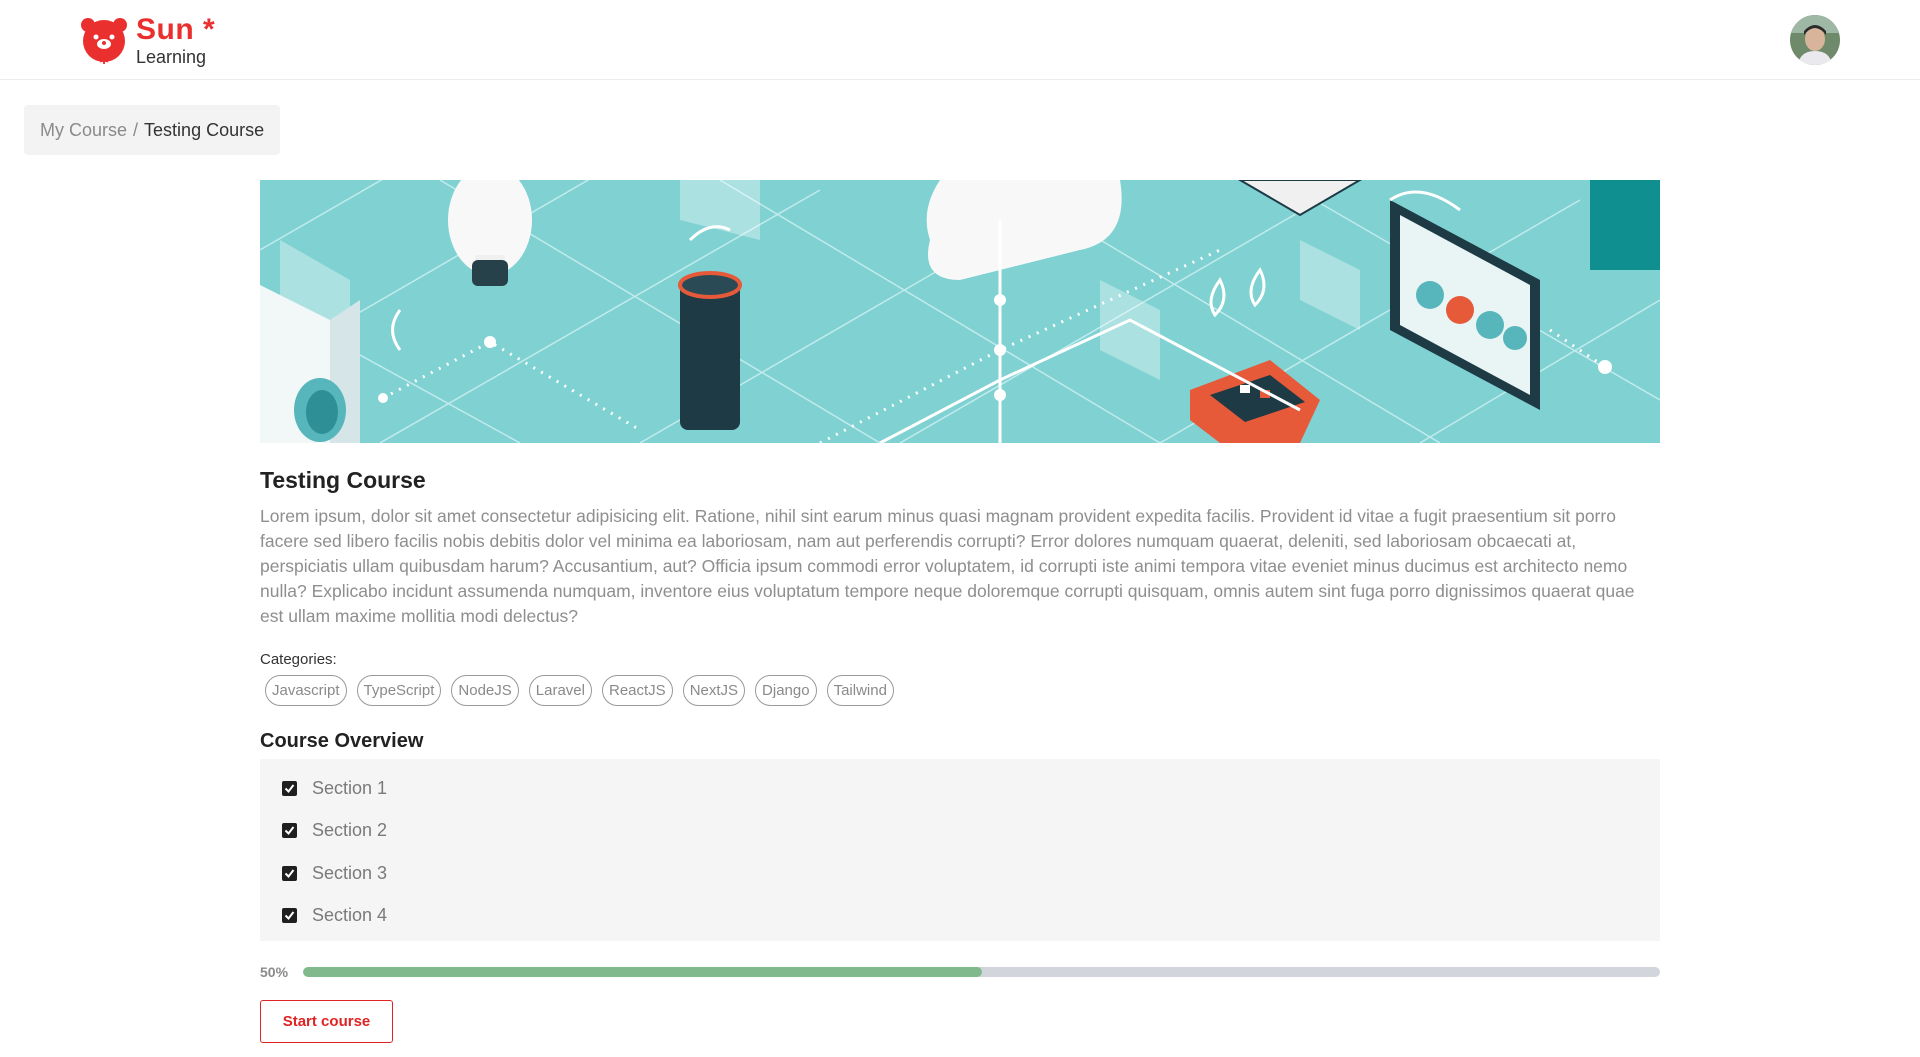  Describe the element at coordinates (298, 659) in the screenshot. I see `categories-label: Categories:` at that location.